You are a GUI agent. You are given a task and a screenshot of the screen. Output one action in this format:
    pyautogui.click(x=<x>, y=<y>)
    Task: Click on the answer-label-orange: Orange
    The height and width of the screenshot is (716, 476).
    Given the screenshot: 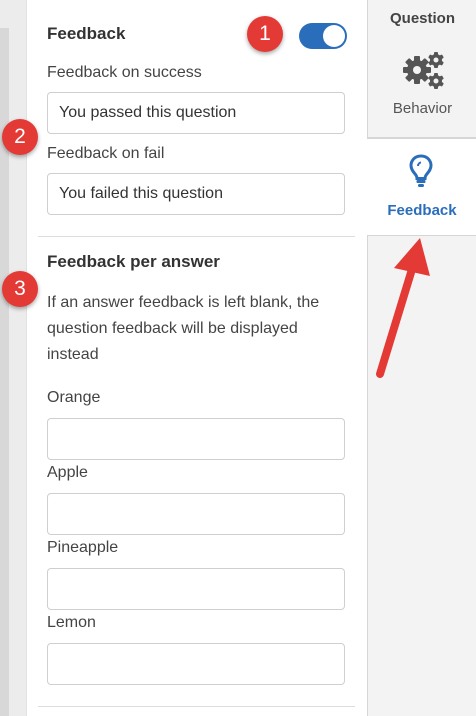 What is the action you would take?
    pyautogui.click(x=74, y=397)
    